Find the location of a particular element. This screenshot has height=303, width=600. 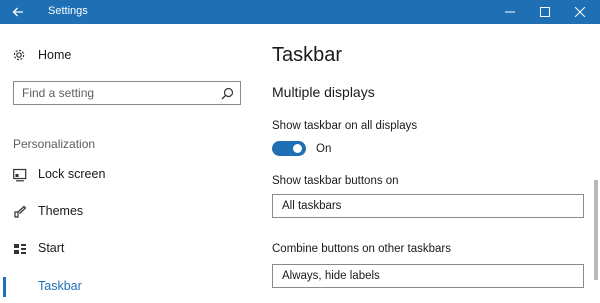

toggle-state-label: On is located at coordinates (324, 148).